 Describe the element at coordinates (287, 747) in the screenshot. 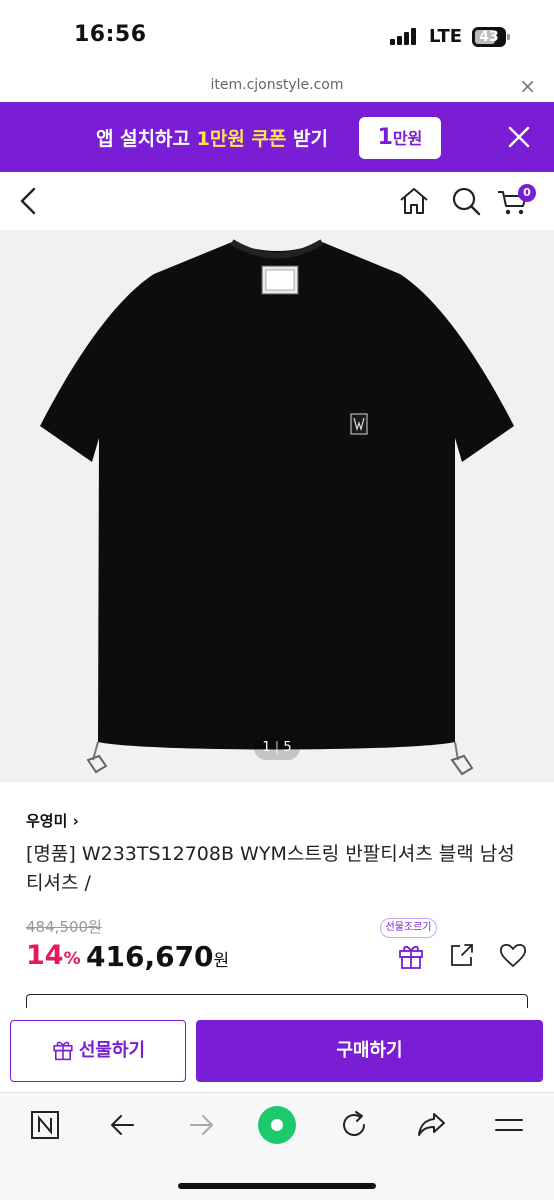

I see `pager-total: 5` at that location.